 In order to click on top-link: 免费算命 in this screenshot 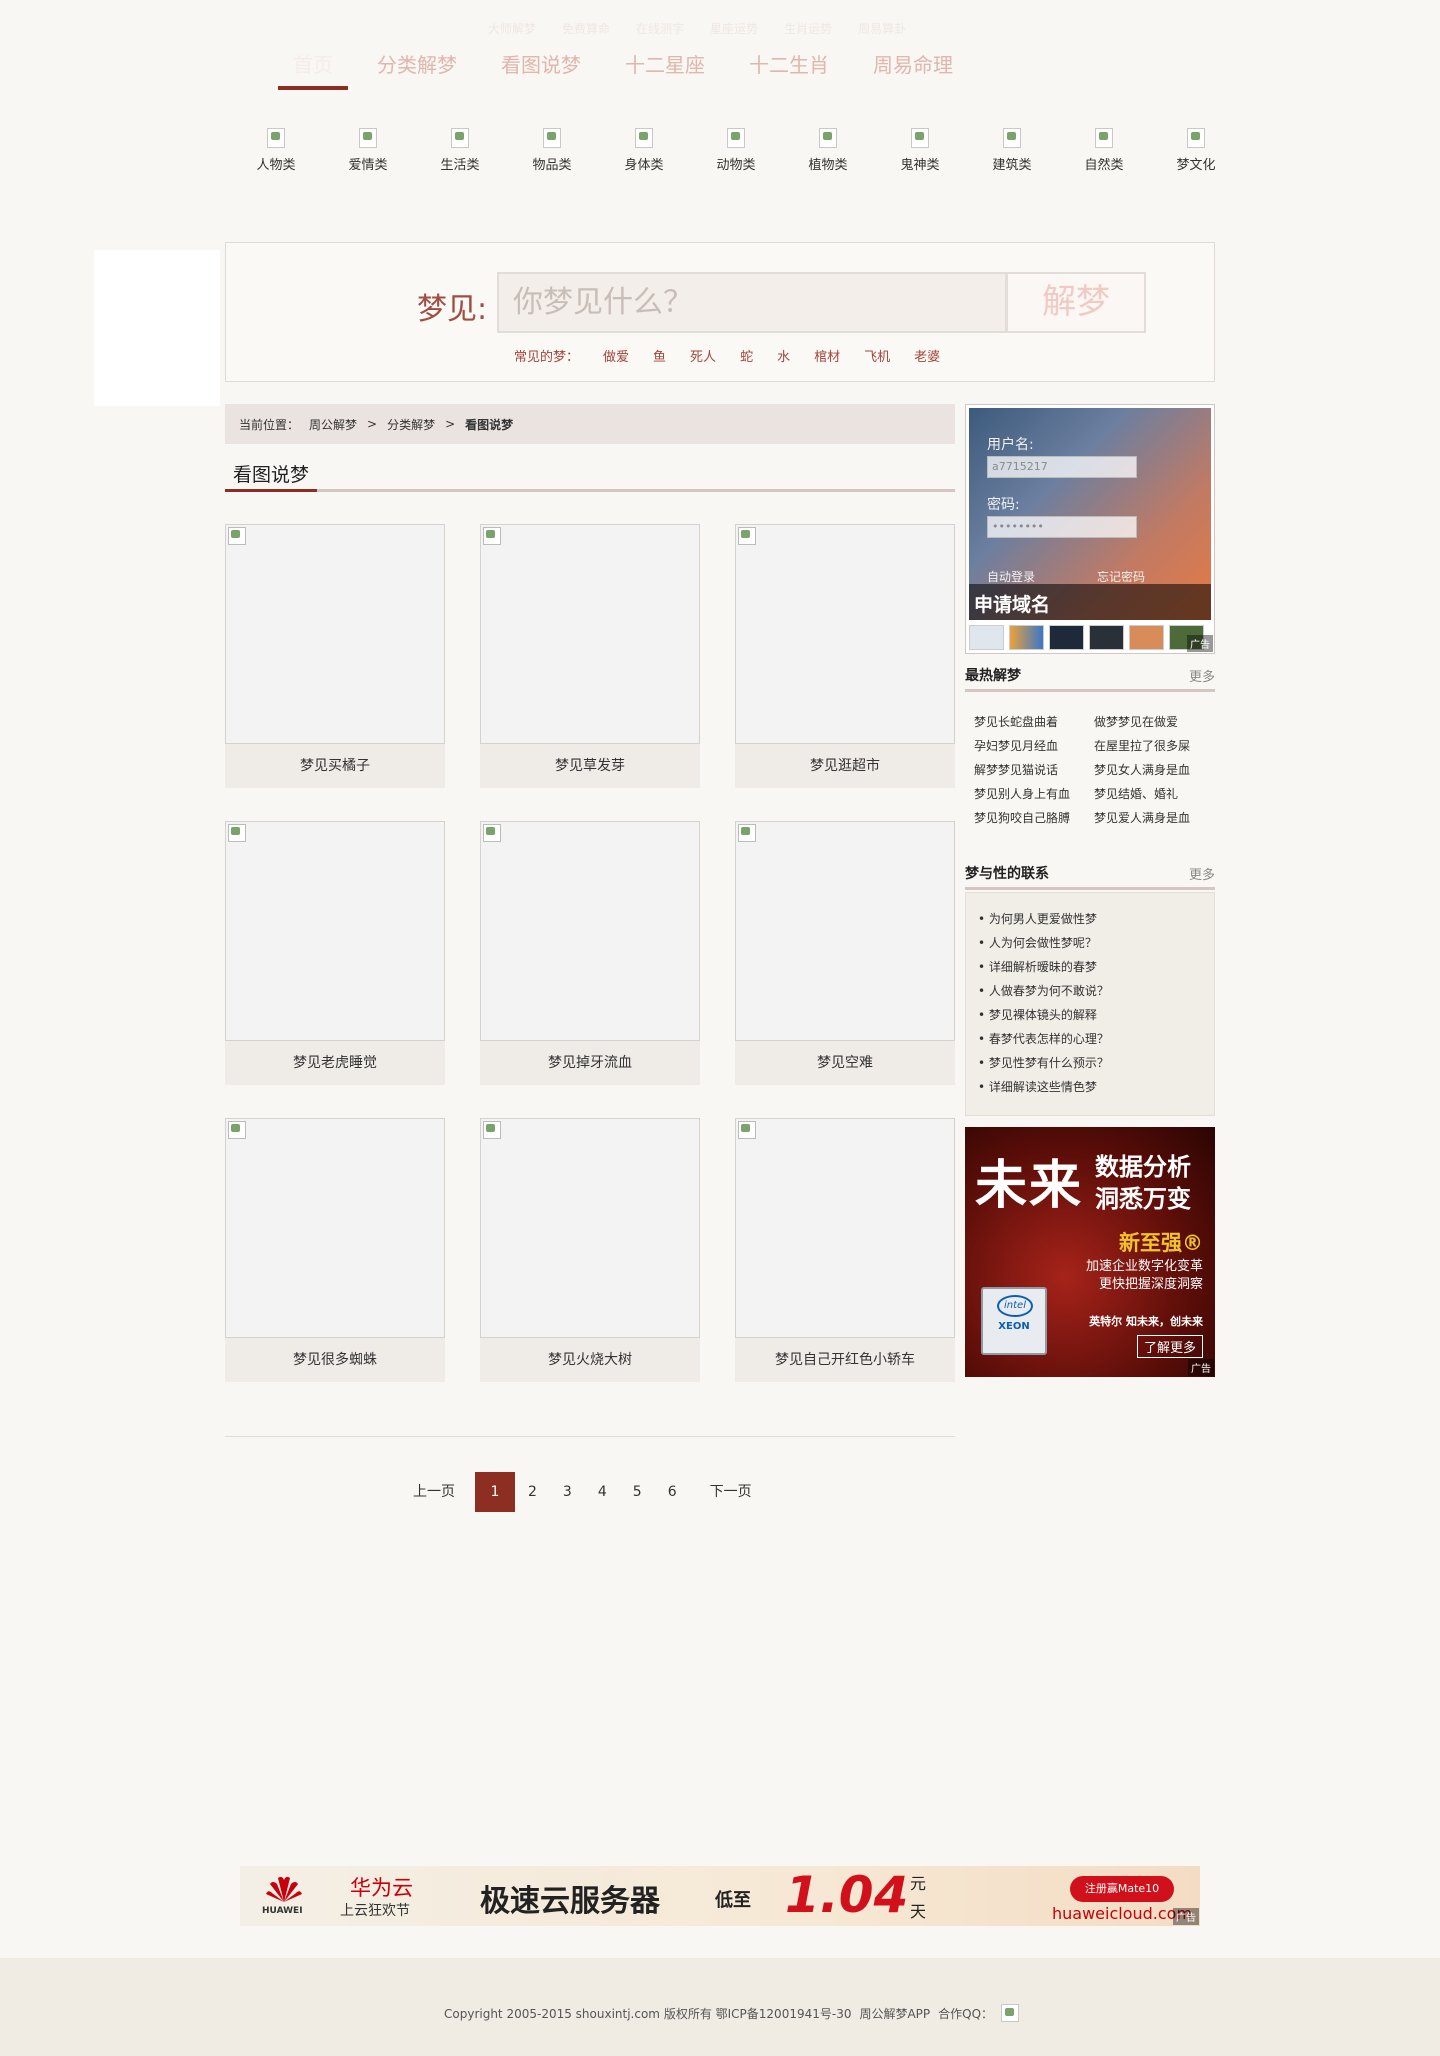, I will do `click(586, 28)`.